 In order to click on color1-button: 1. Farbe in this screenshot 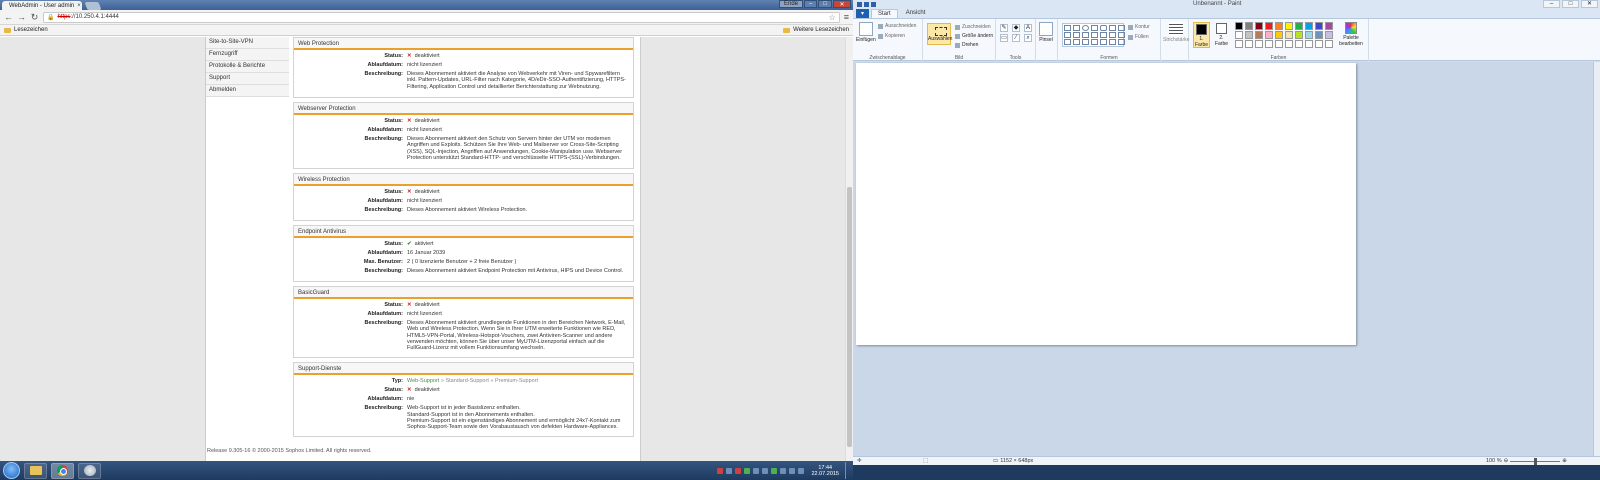, I will do `click(1201, 35)`.